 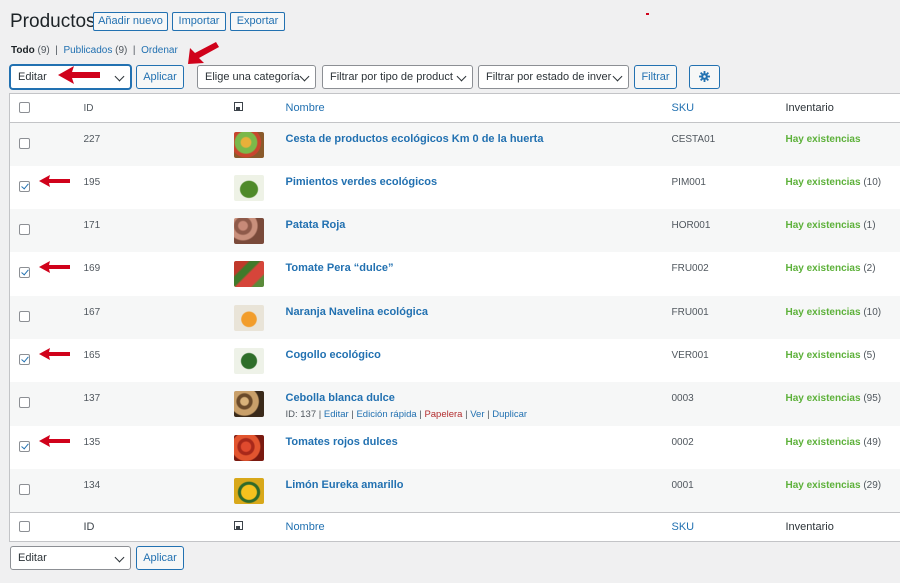 I want to click on status-filter-links: Todo (9) | Publicados (9) | Ordenar, so click(x=94, y=50).